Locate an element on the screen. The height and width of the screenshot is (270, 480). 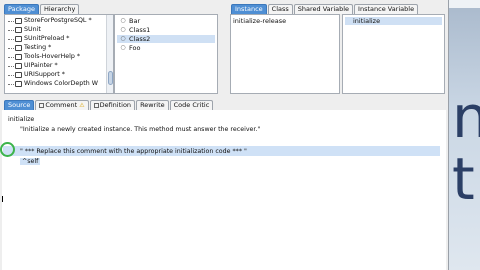
tab-definition: Definition is located at coordinates (112, 105).